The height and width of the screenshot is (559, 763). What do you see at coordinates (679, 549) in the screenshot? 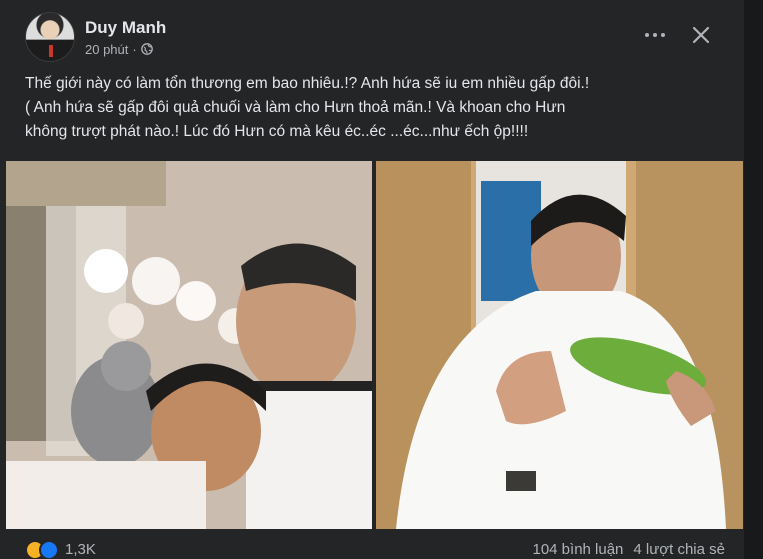
I see `share-count: 4 lượt chia sẻ` at bounding box center [679, 549].